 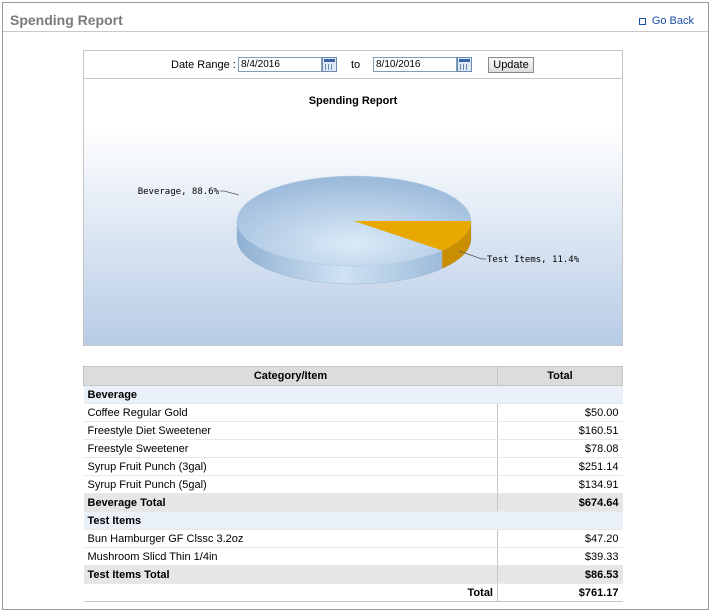 I want to click on table-row: Mushroom Slicd Thin 1/4in $39.33, so click(x=353, y=556).